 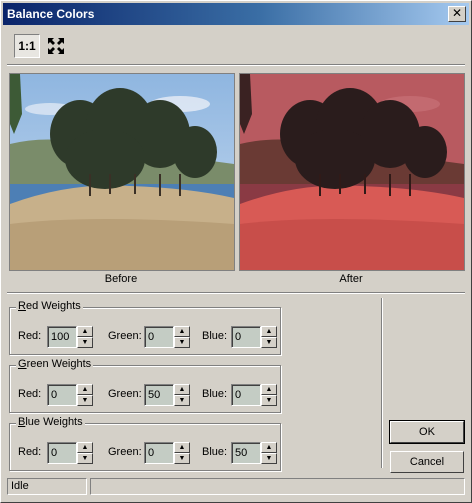 I want to click on zoom-1to1-button: 1:1, so click(x=27, y=46).